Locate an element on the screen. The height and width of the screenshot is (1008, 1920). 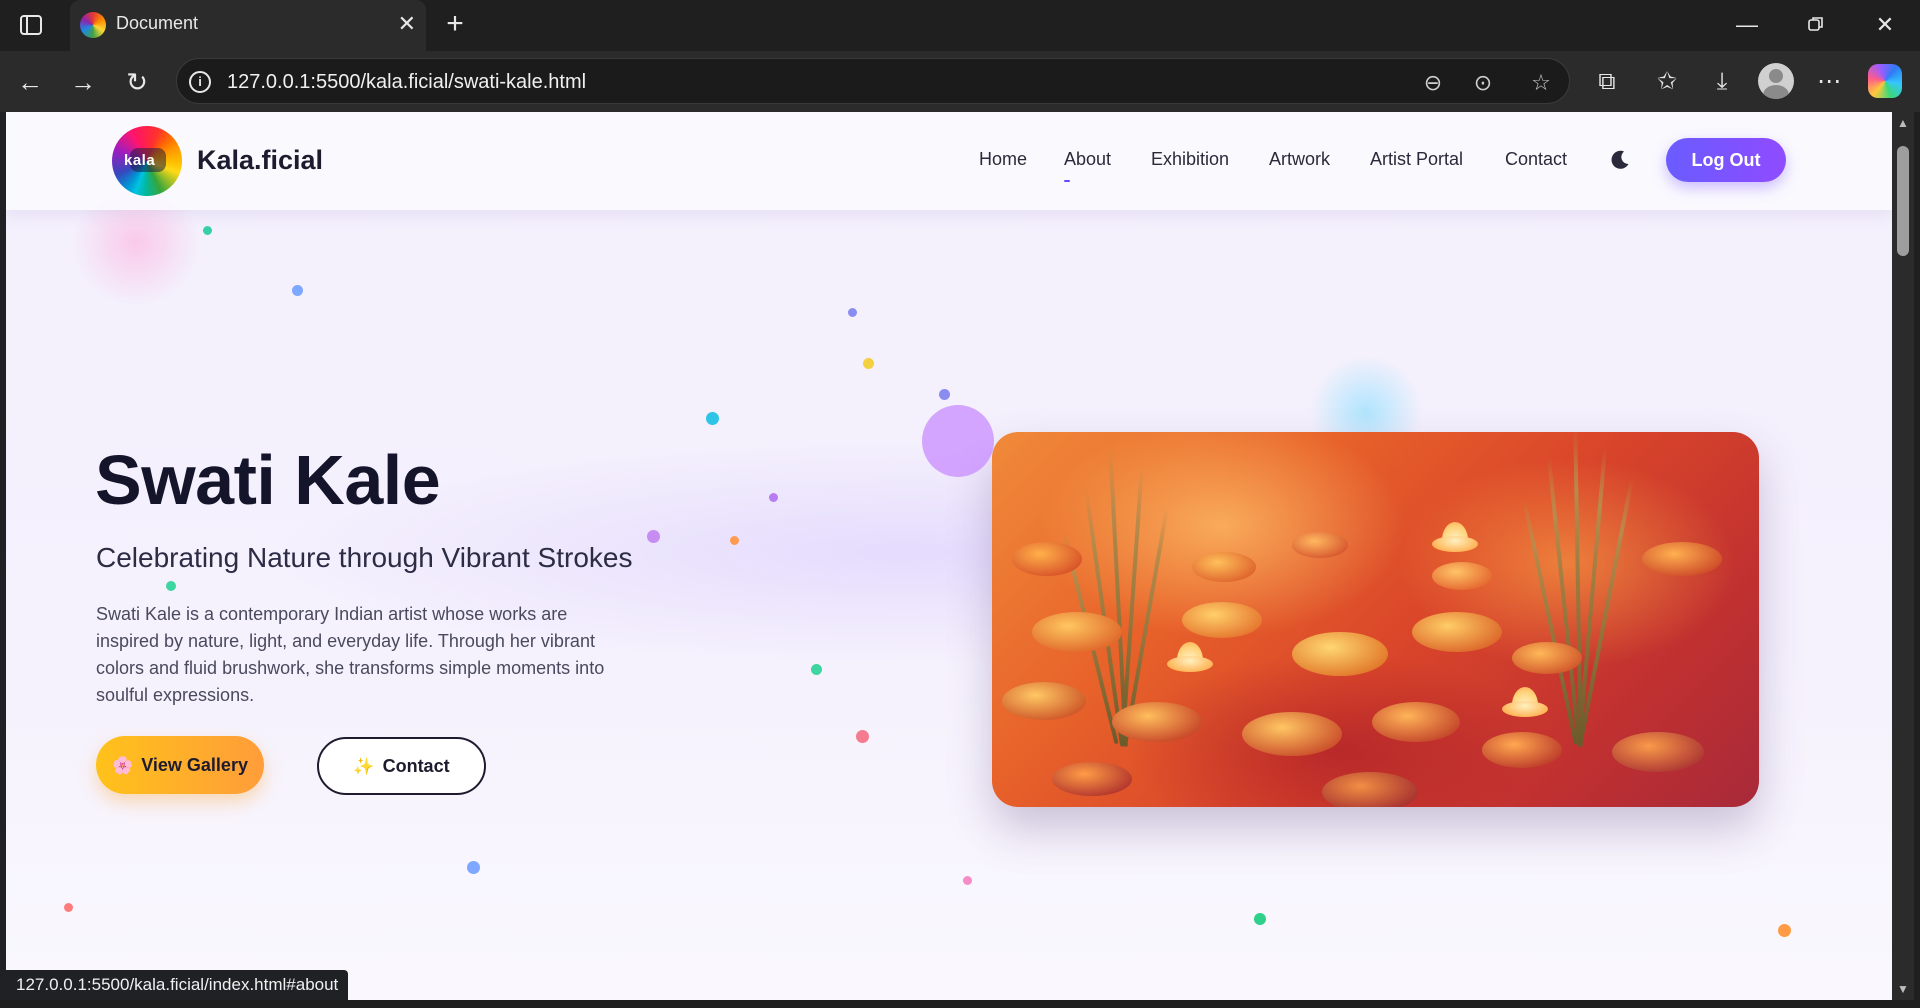
contact-button: ✨ Contact is located at coordinates (401, 766).